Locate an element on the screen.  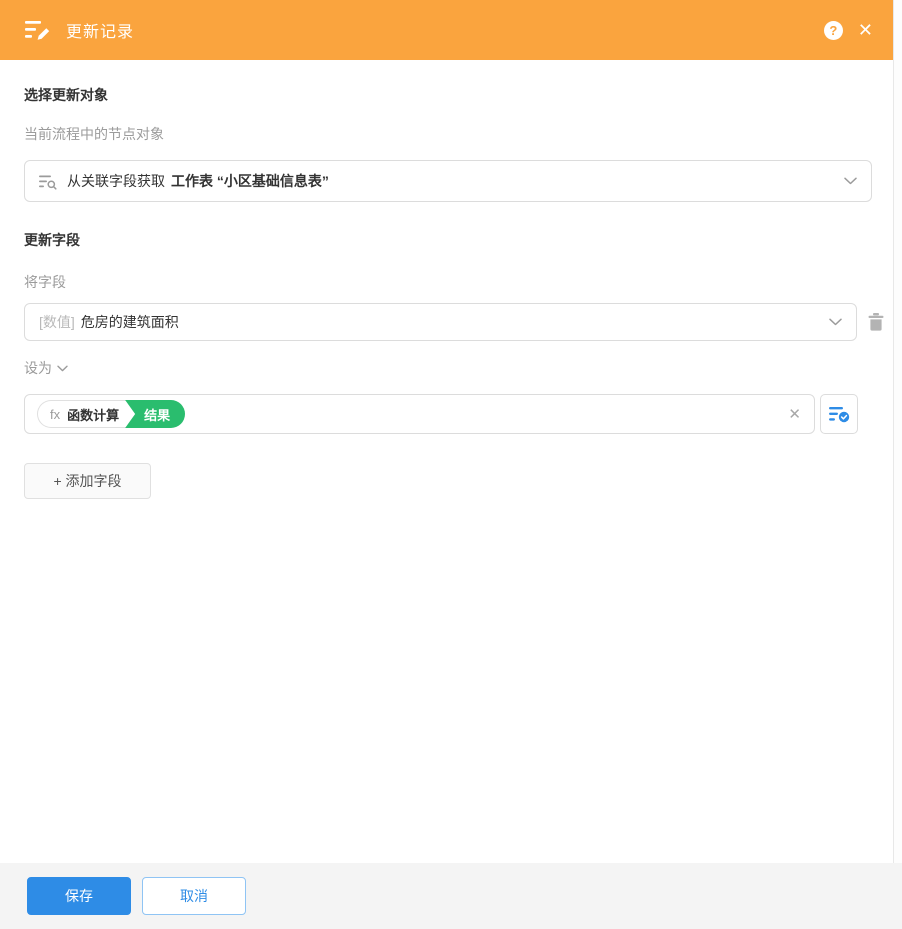
value-row: fx 函数计算 结果 ✕ is located at coordinates (458, 414).